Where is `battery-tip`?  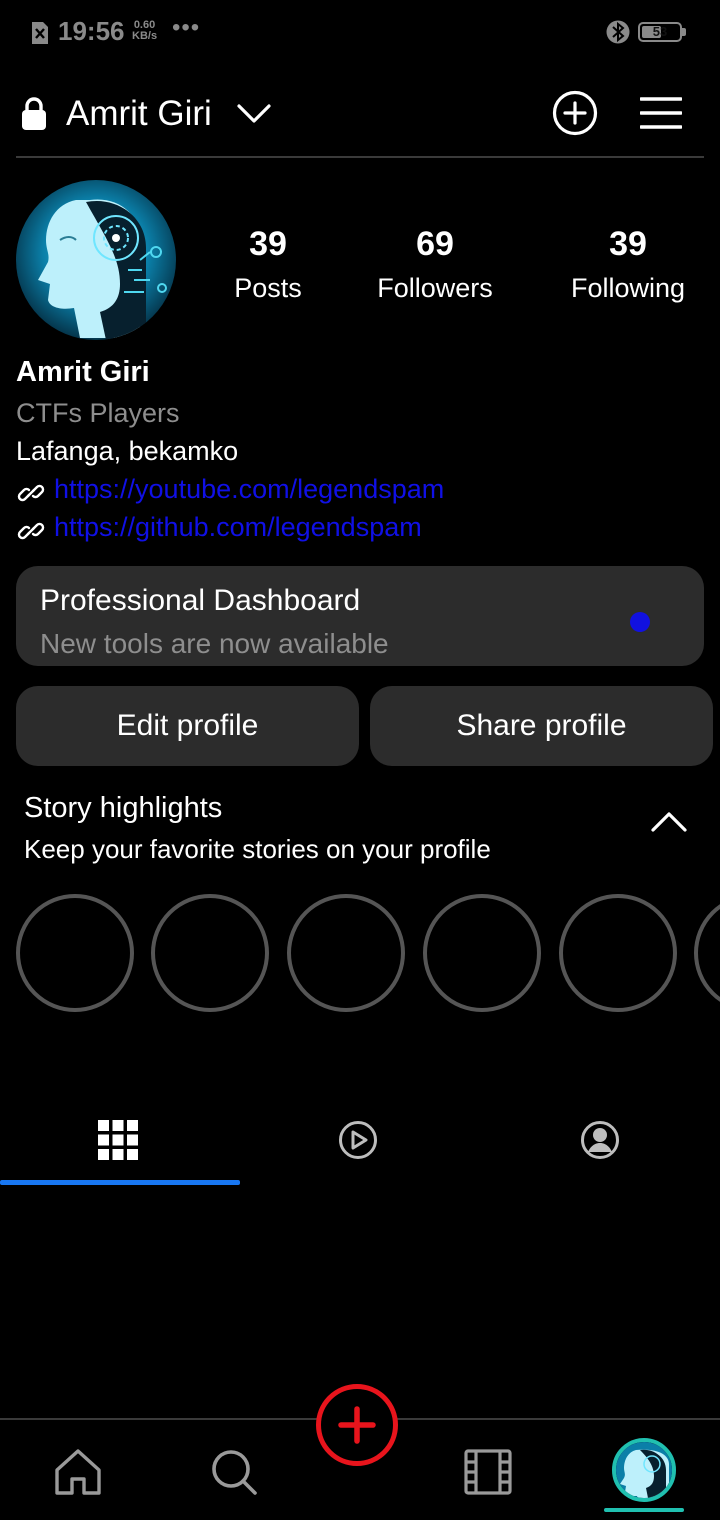 battery-tip is located at coordinates (684, 32).